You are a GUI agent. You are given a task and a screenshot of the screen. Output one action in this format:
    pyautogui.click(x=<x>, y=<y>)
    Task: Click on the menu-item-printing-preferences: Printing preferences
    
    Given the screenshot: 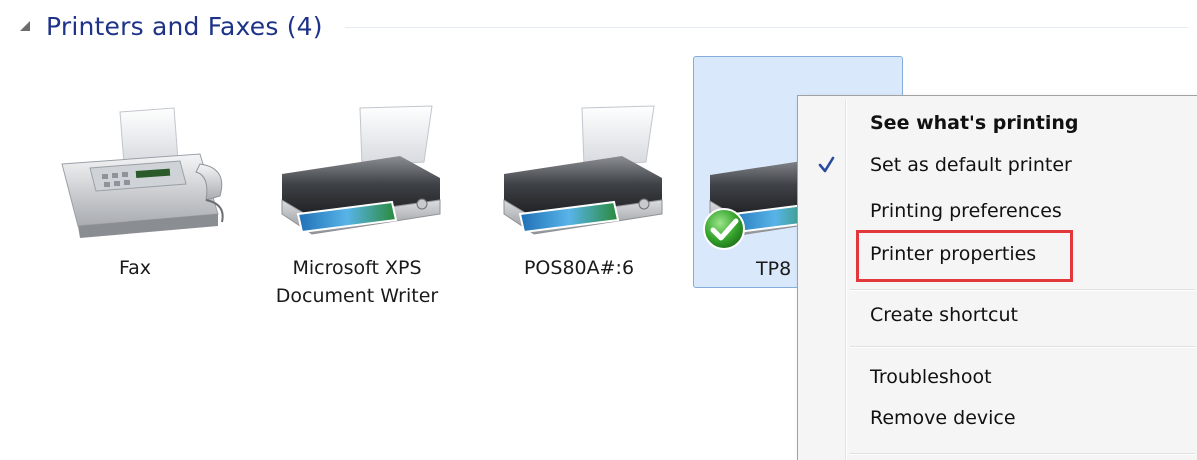 What is the action you would take?
    pyautogui.click(x=998, y=211)
    